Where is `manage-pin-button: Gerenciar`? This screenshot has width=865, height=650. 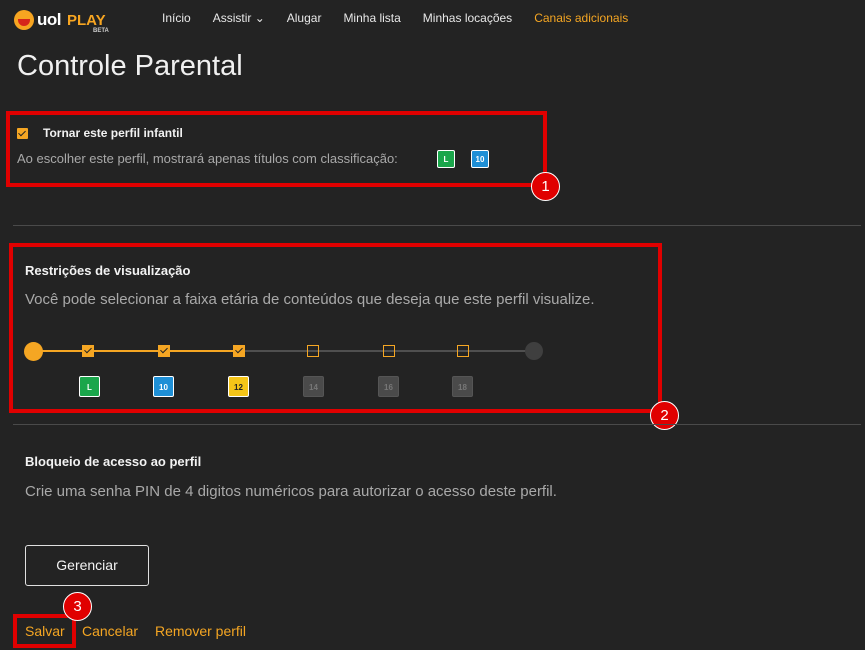 manage-pin-button: Gerenciar is located at coordinates (87, 565).